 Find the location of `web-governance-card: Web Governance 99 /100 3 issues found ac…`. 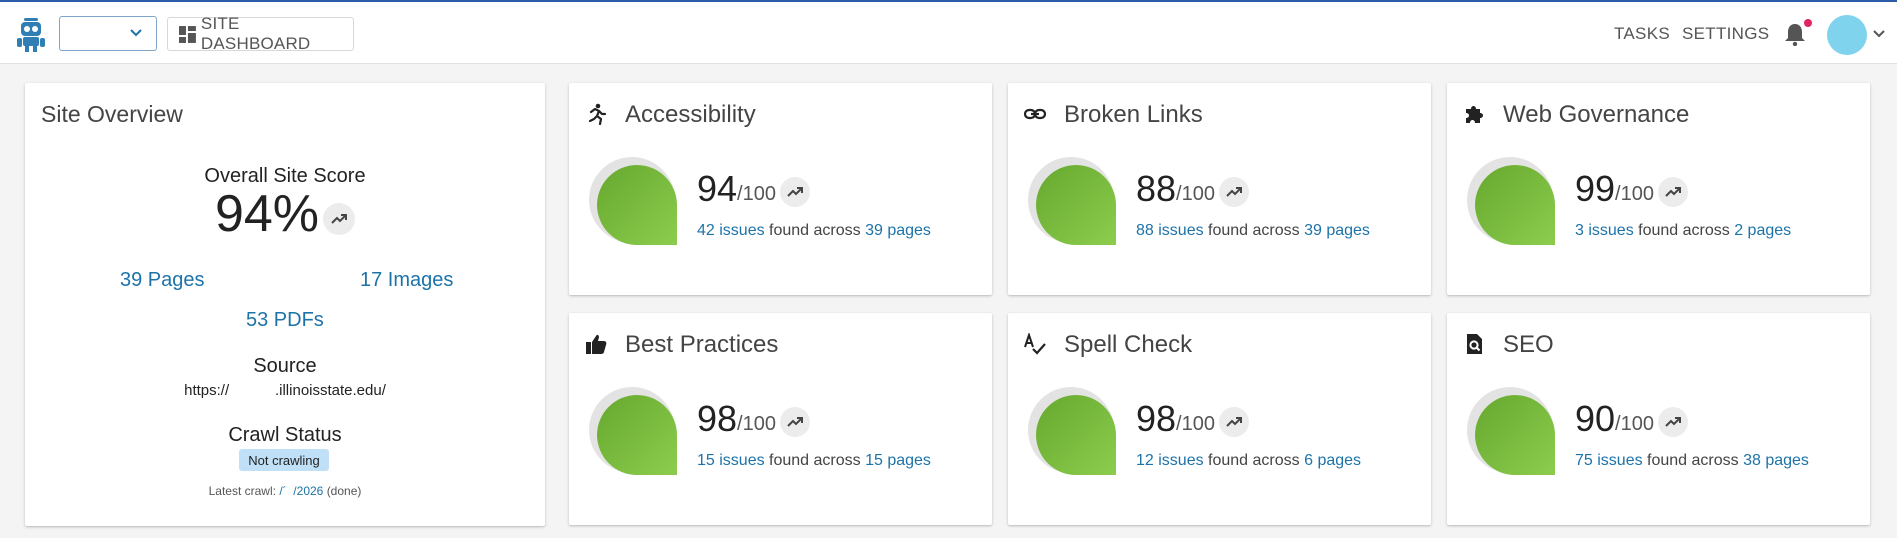

web-governance-card: Web Governance 99 /100 3 issues found ac… is located at coordinates (1658, 189).